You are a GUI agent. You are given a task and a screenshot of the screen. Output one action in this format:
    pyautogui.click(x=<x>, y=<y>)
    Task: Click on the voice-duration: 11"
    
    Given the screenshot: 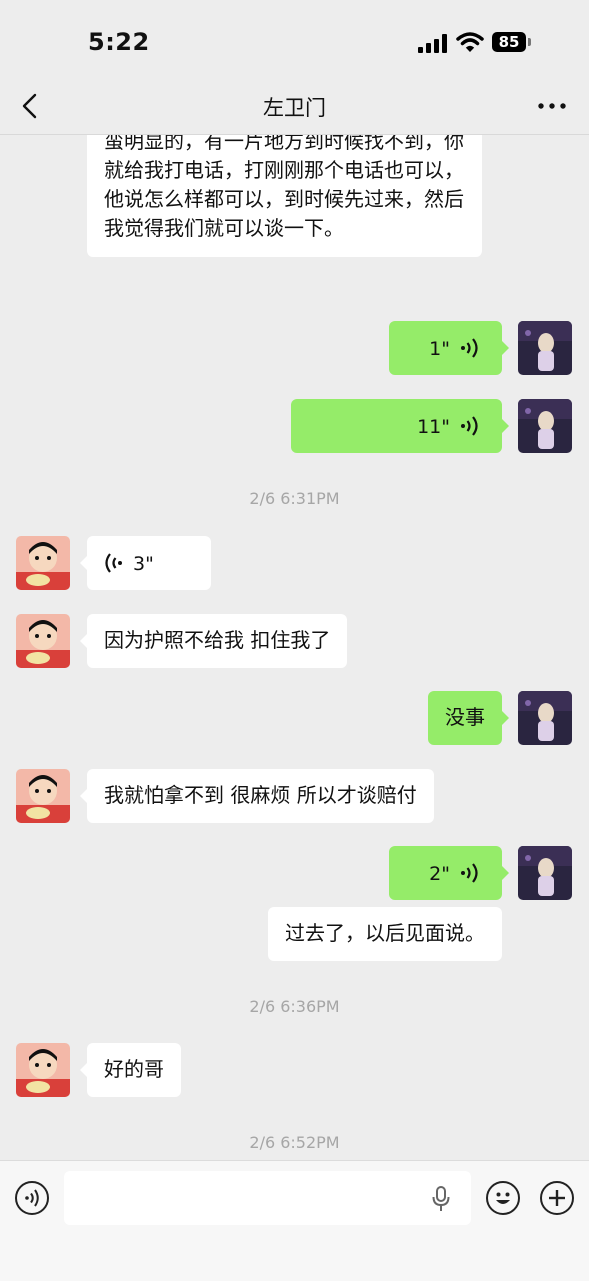 What is the action you would take?
    pyautogui.click(x=433, y=427)
    